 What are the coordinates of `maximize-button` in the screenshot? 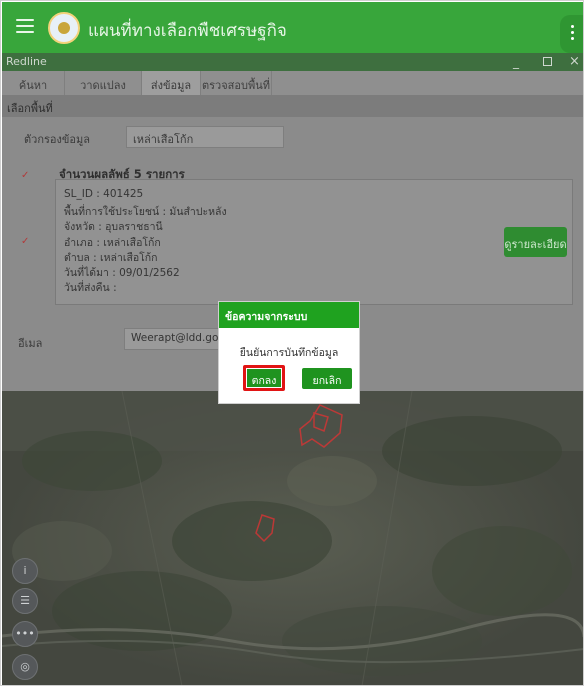 It's located at (547, 61).